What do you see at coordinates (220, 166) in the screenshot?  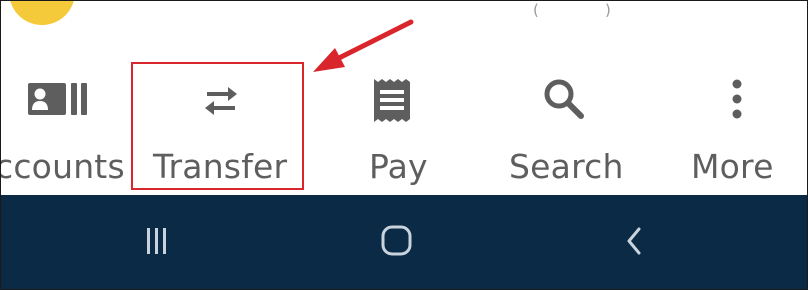 I see `tab-label-transfer: Transfer` at bounding box center [220, 166].